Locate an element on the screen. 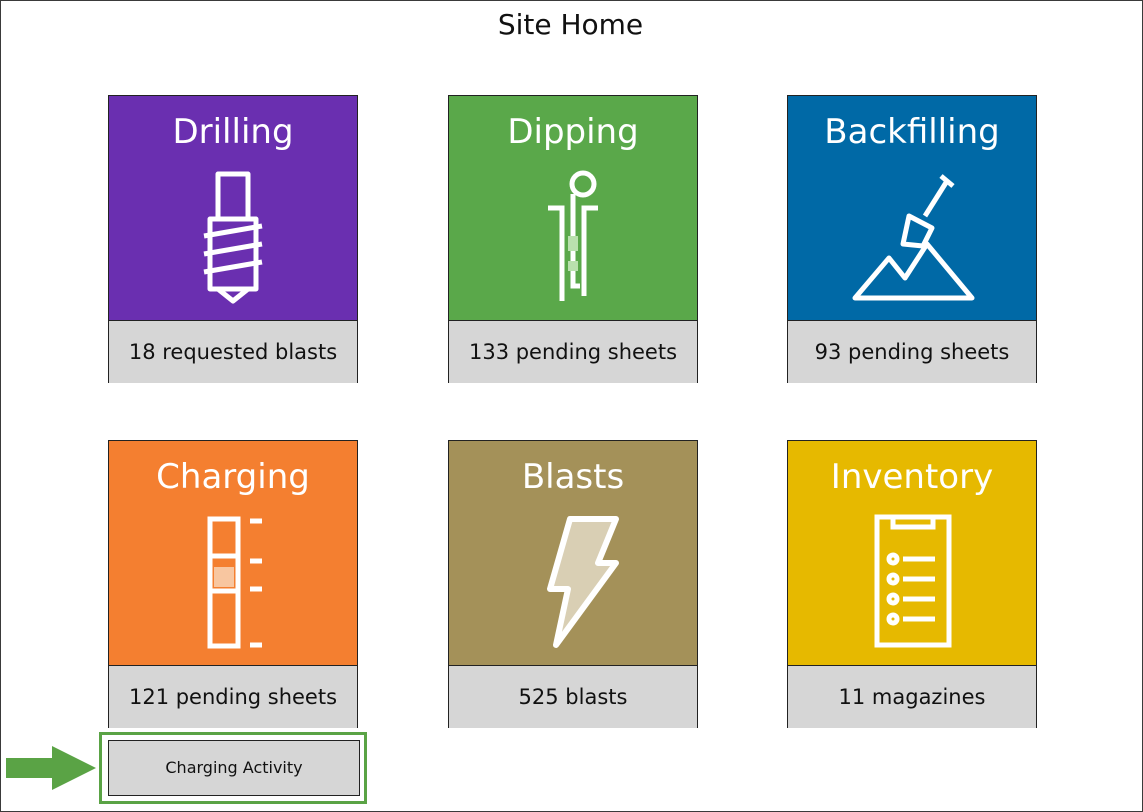 The height and width of the screenshot is (812, 1143). tile-drilling: Drilling 18 requested blasts is located at coordinates (233, 239).